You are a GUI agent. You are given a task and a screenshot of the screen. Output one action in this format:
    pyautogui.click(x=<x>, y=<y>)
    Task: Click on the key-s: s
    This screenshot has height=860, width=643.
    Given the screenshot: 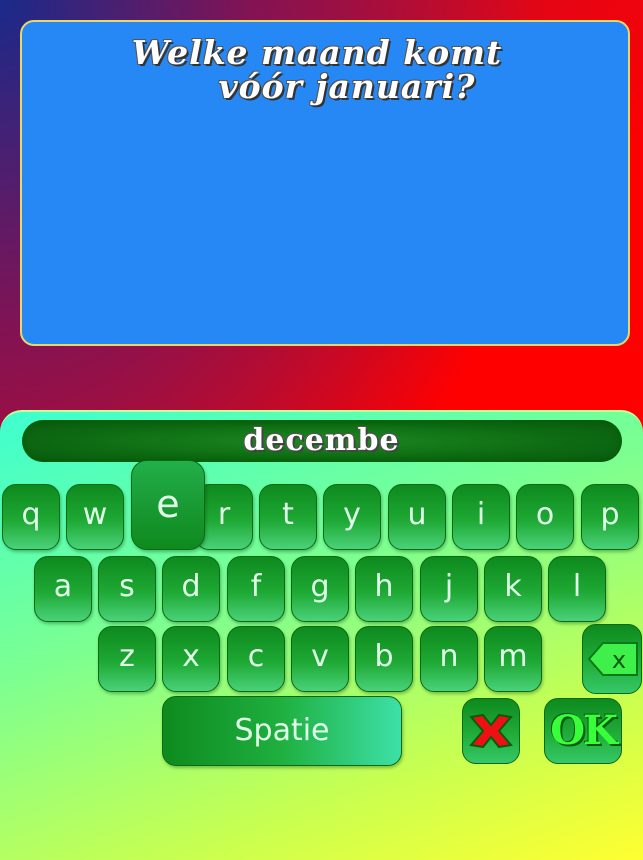 What is the action you would take?
    pyautogui.click(x=127, y=589)
    